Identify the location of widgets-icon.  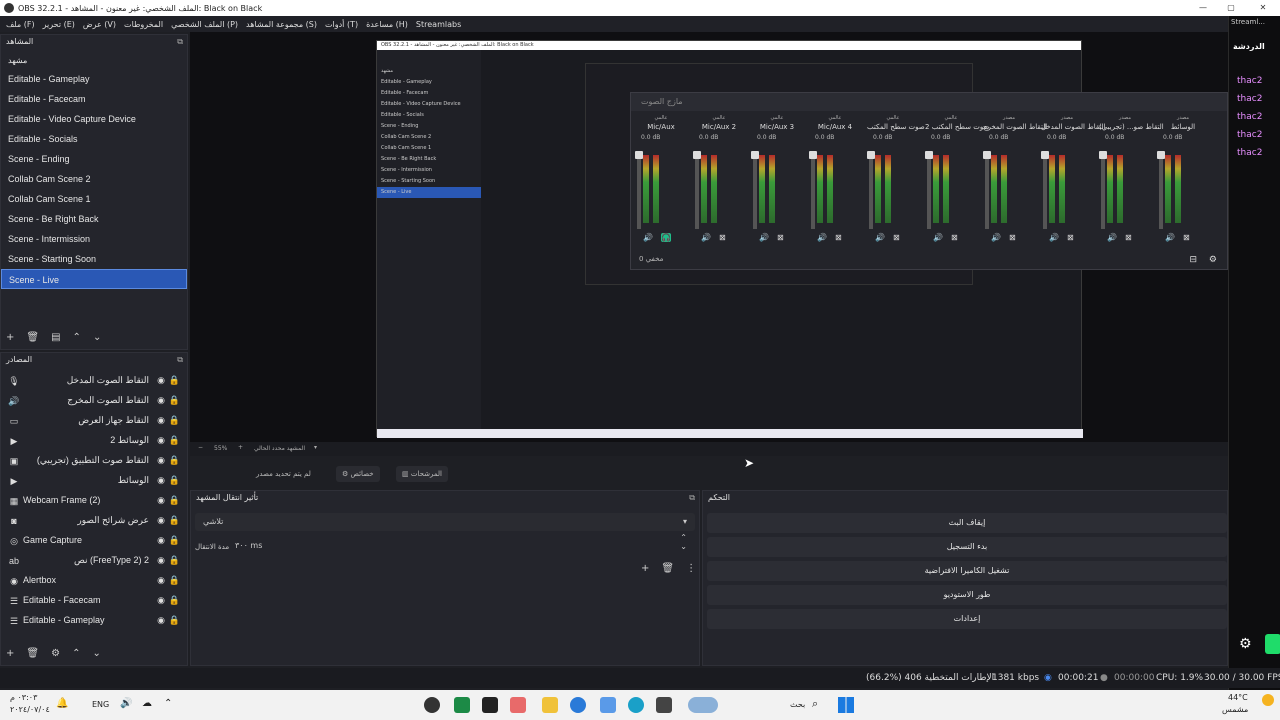
(703, 705).